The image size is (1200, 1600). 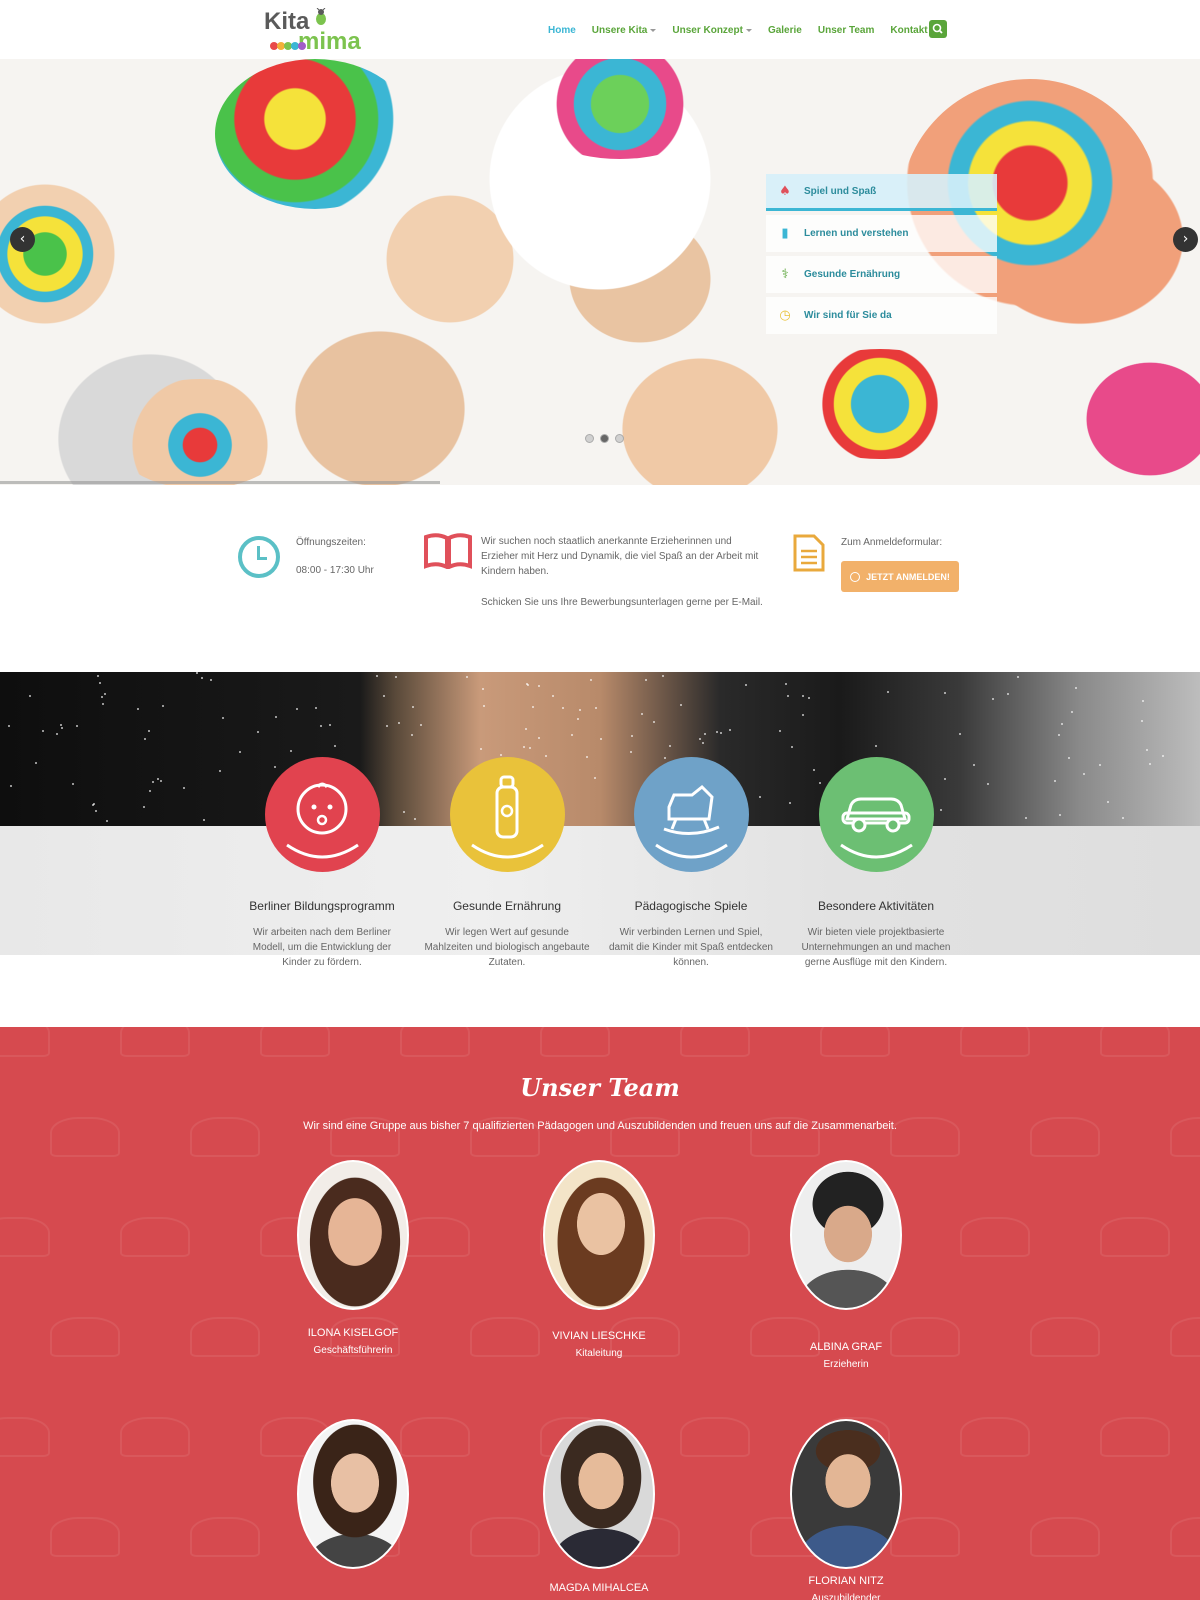 I want to click on book-icon: ▮, so click(x=785, y=233).